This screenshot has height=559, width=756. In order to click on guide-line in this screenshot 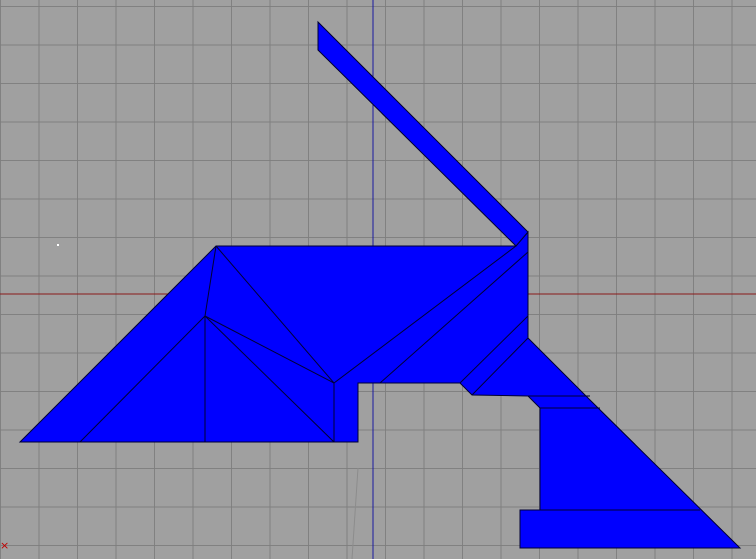, I will do `click(355, 513)`.